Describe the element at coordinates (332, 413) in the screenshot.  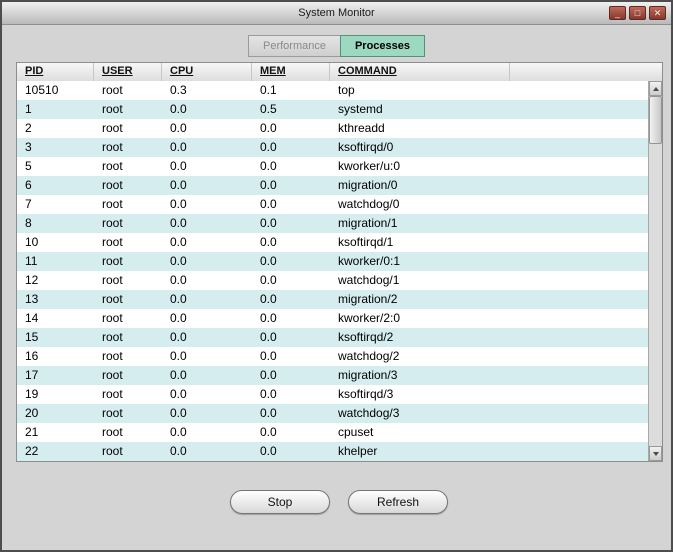
I see `table-row: 20 root 0.0 0.0 watchdog/3` at that location.